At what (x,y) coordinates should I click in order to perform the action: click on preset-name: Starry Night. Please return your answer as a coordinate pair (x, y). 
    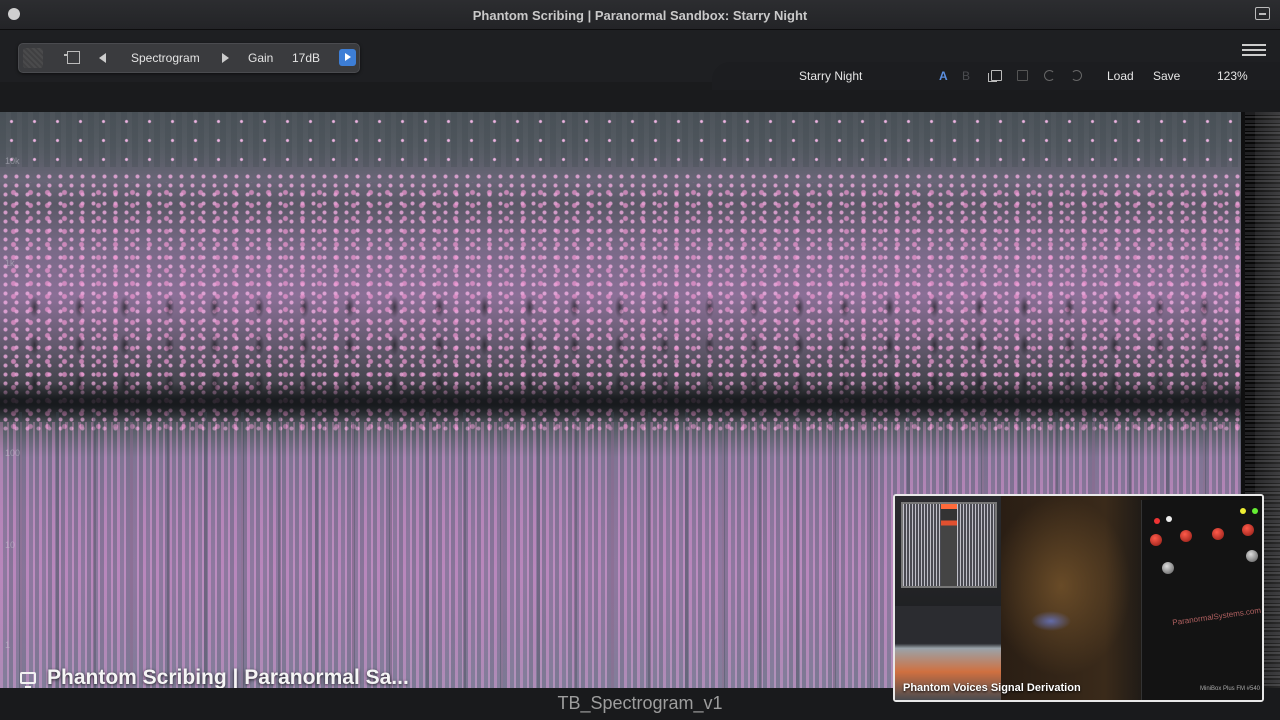
    Looking at the image, I should click on (830, 76).